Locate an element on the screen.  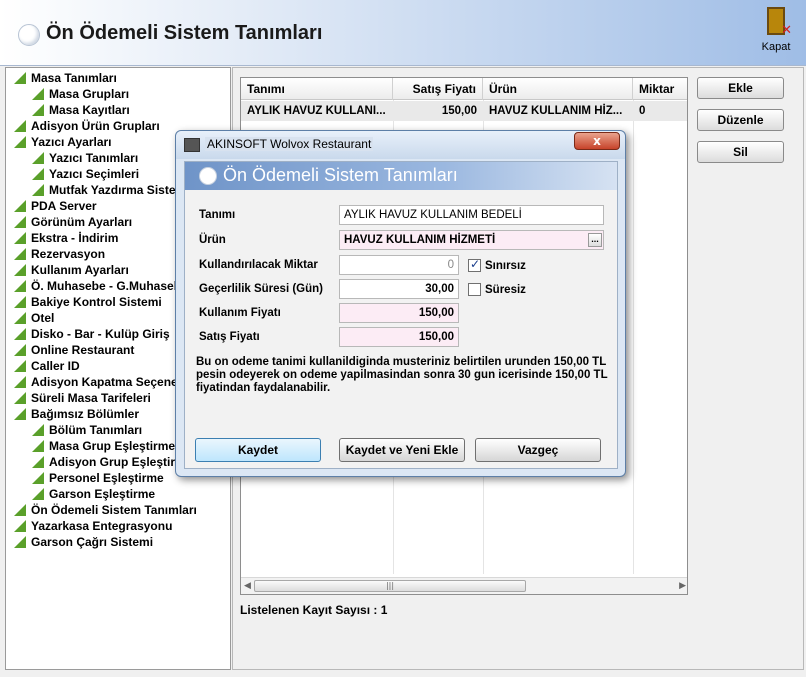
tree-item: Bağımsız Bölümler is located at coordinates (76, 414).